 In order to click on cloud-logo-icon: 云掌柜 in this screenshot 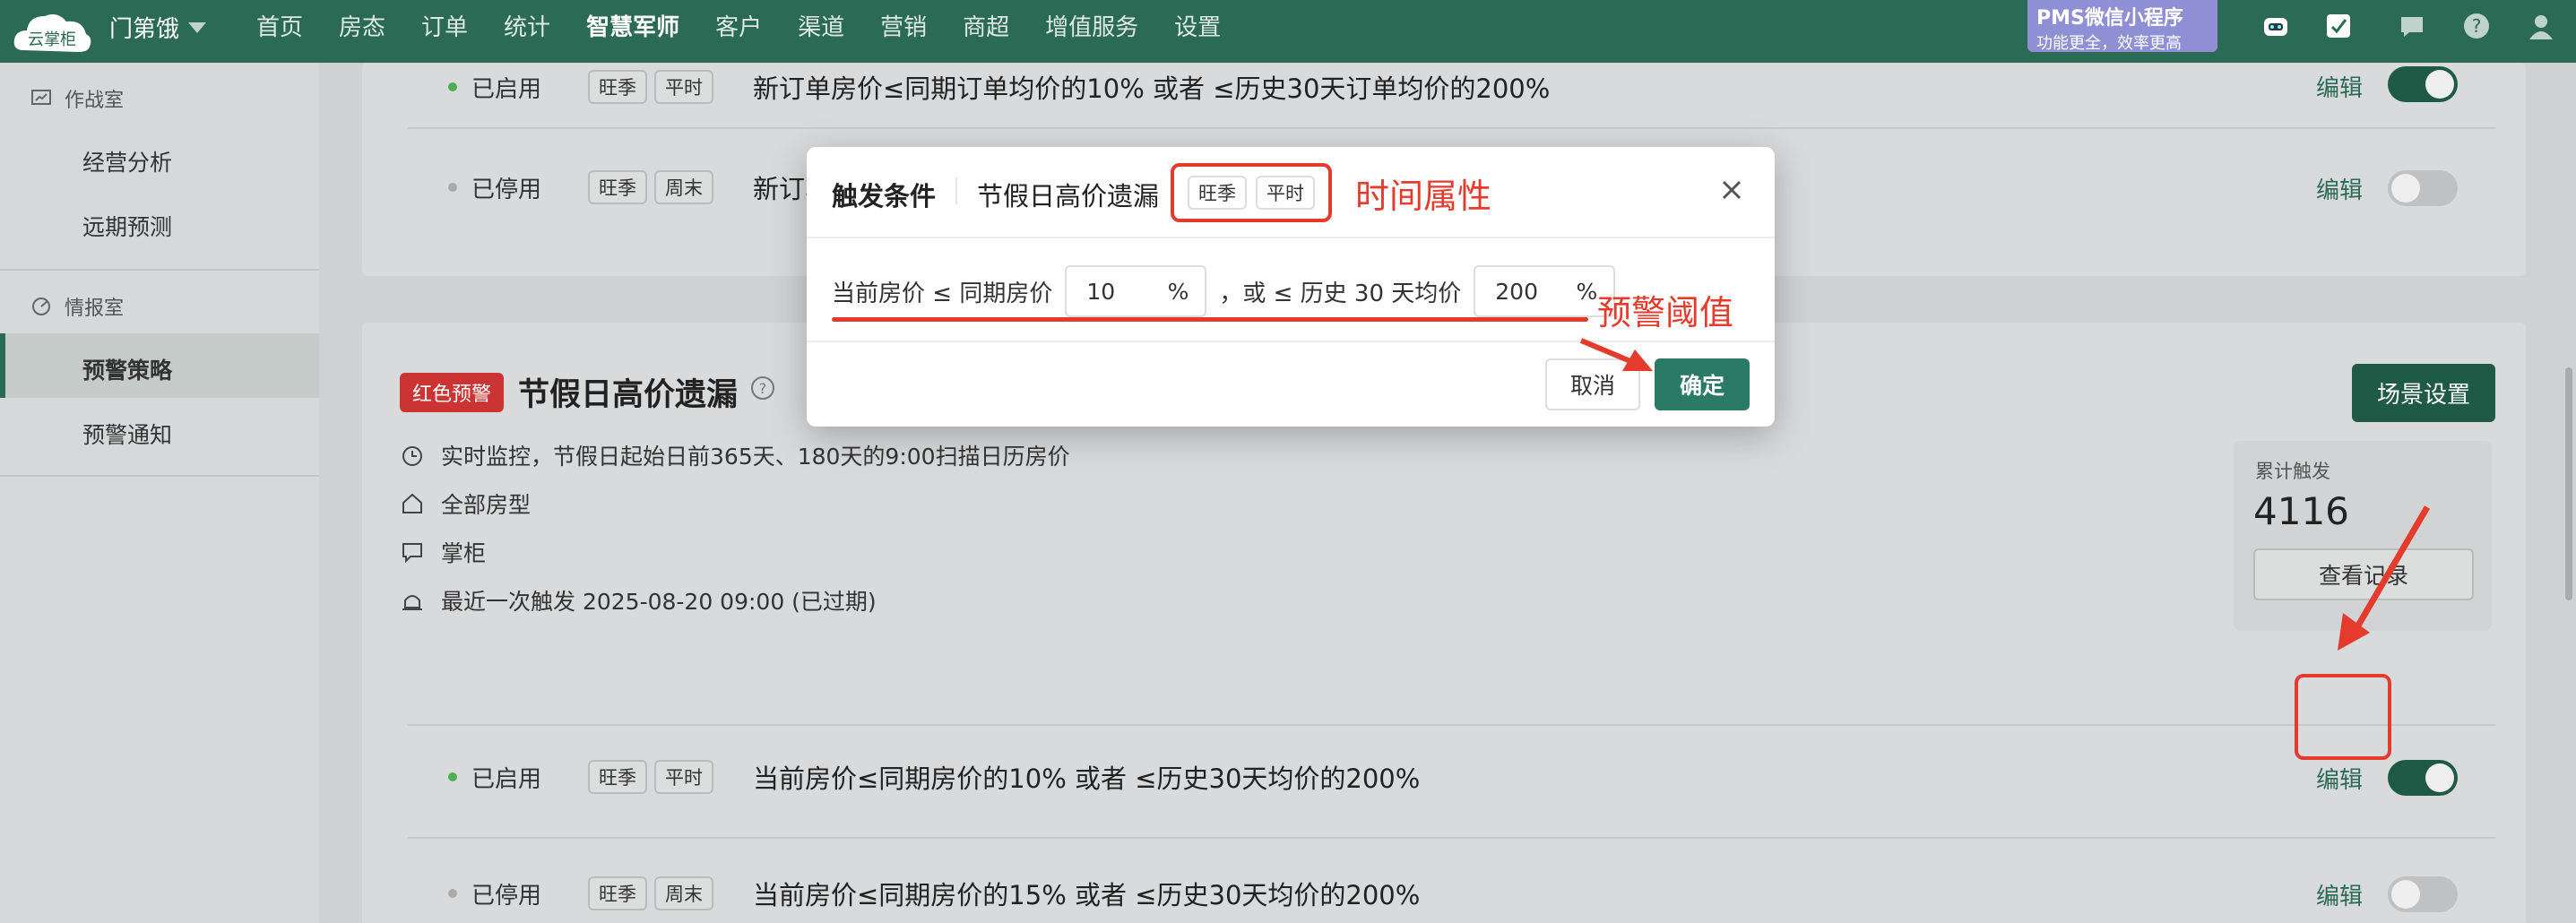, I will do `click(52, 30)`.